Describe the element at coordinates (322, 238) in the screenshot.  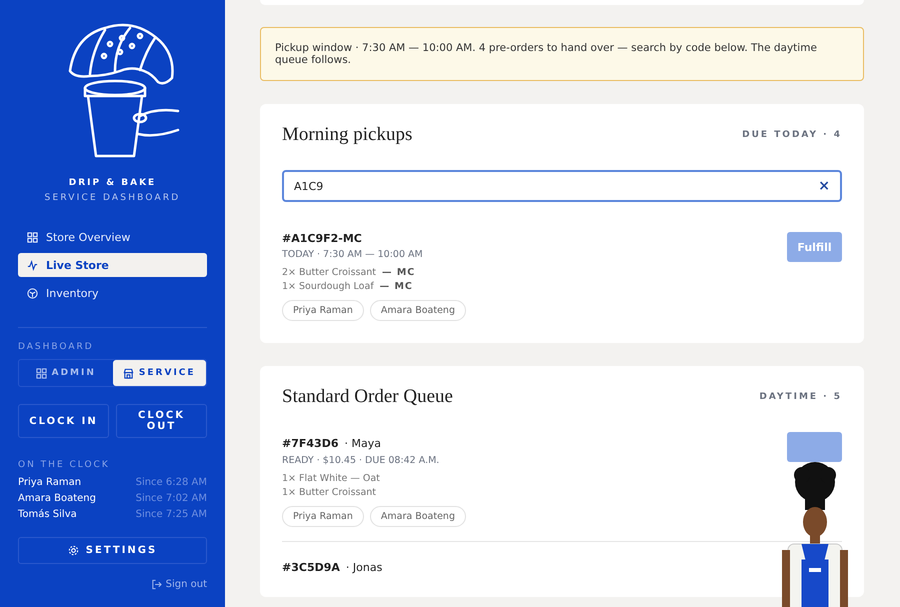
I see `order-code: #A1C9F2-MC` at that location.